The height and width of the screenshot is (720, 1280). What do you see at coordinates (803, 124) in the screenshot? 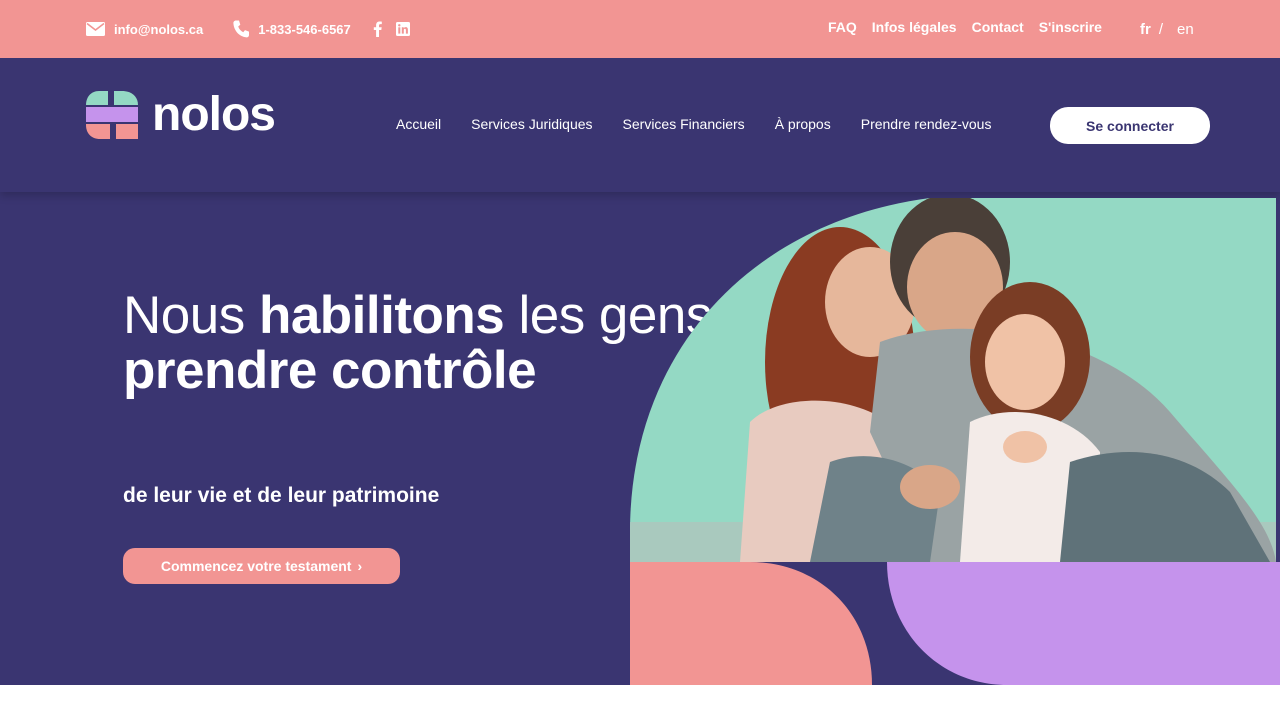
I see `nav-item-a-propos: À propos` at bounding box center [803, 124].